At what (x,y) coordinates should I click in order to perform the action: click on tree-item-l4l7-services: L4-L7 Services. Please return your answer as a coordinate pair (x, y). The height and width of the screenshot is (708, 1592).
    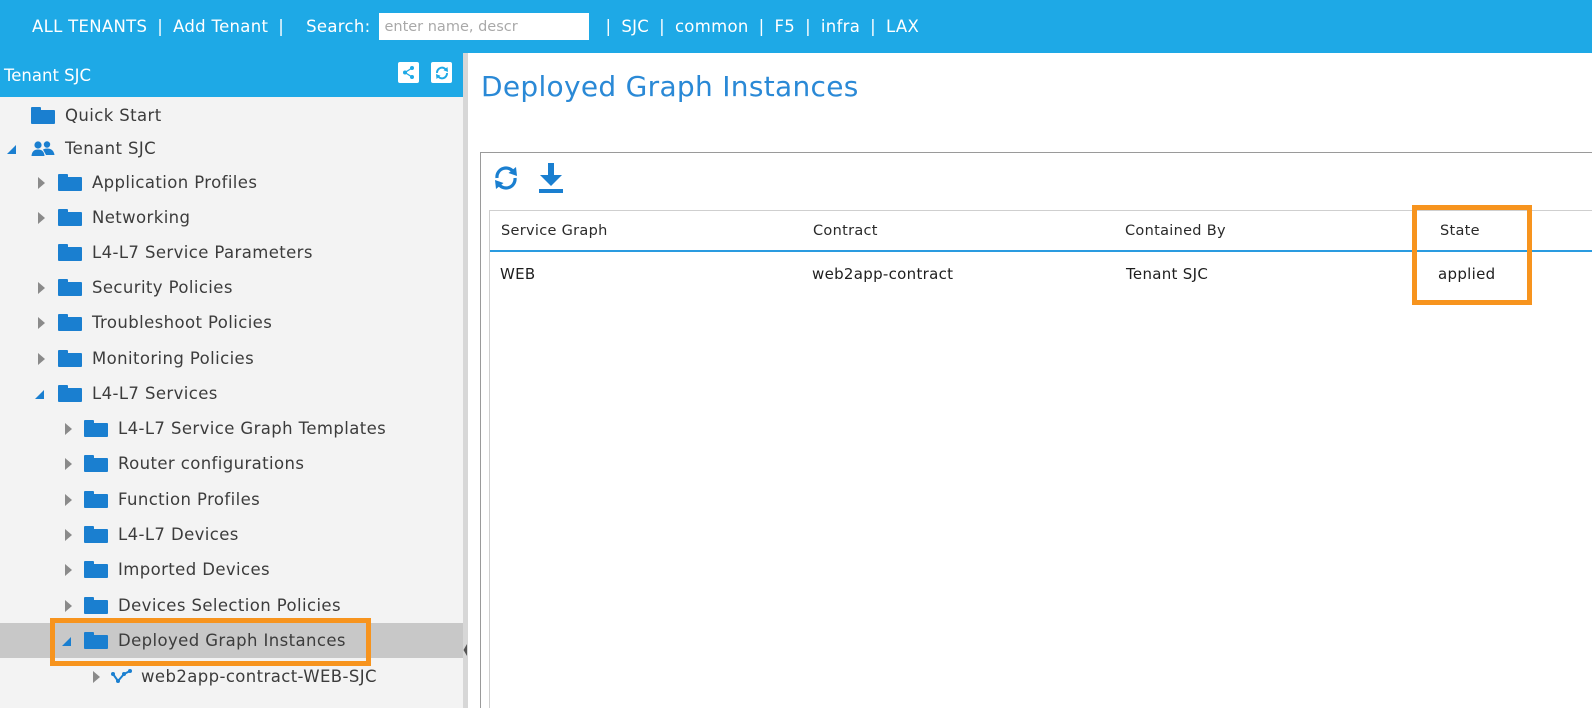
    Looking at the image, I should click on (231, 393).